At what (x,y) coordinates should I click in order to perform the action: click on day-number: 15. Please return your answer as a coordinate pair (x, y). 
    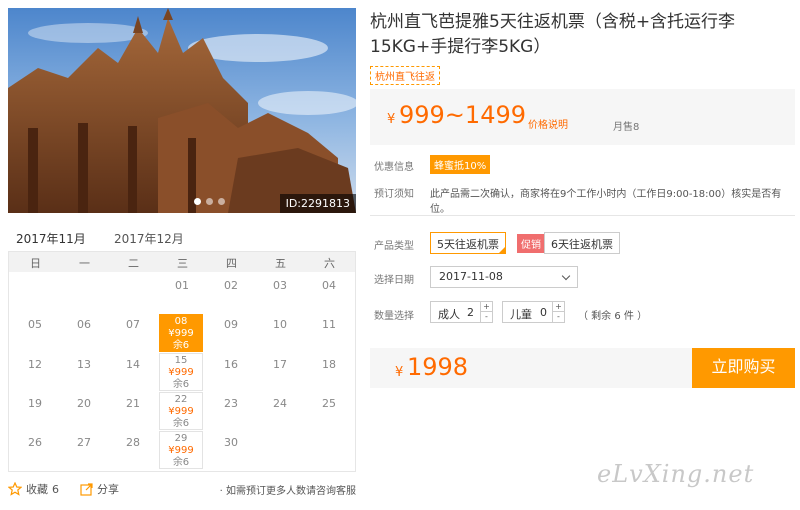
    Looking at the image, I should click on (181, 360).